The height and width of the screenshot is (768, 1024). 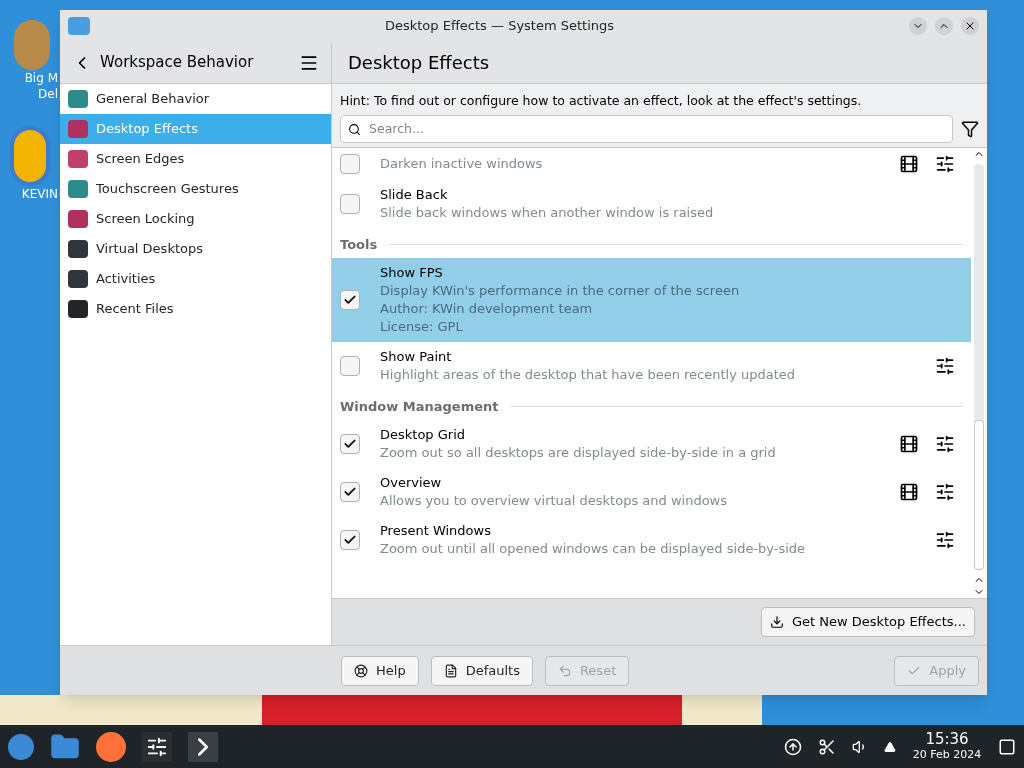 I want to click on sidebar-title: Workspace Behavior, so click(x=177, y=63).